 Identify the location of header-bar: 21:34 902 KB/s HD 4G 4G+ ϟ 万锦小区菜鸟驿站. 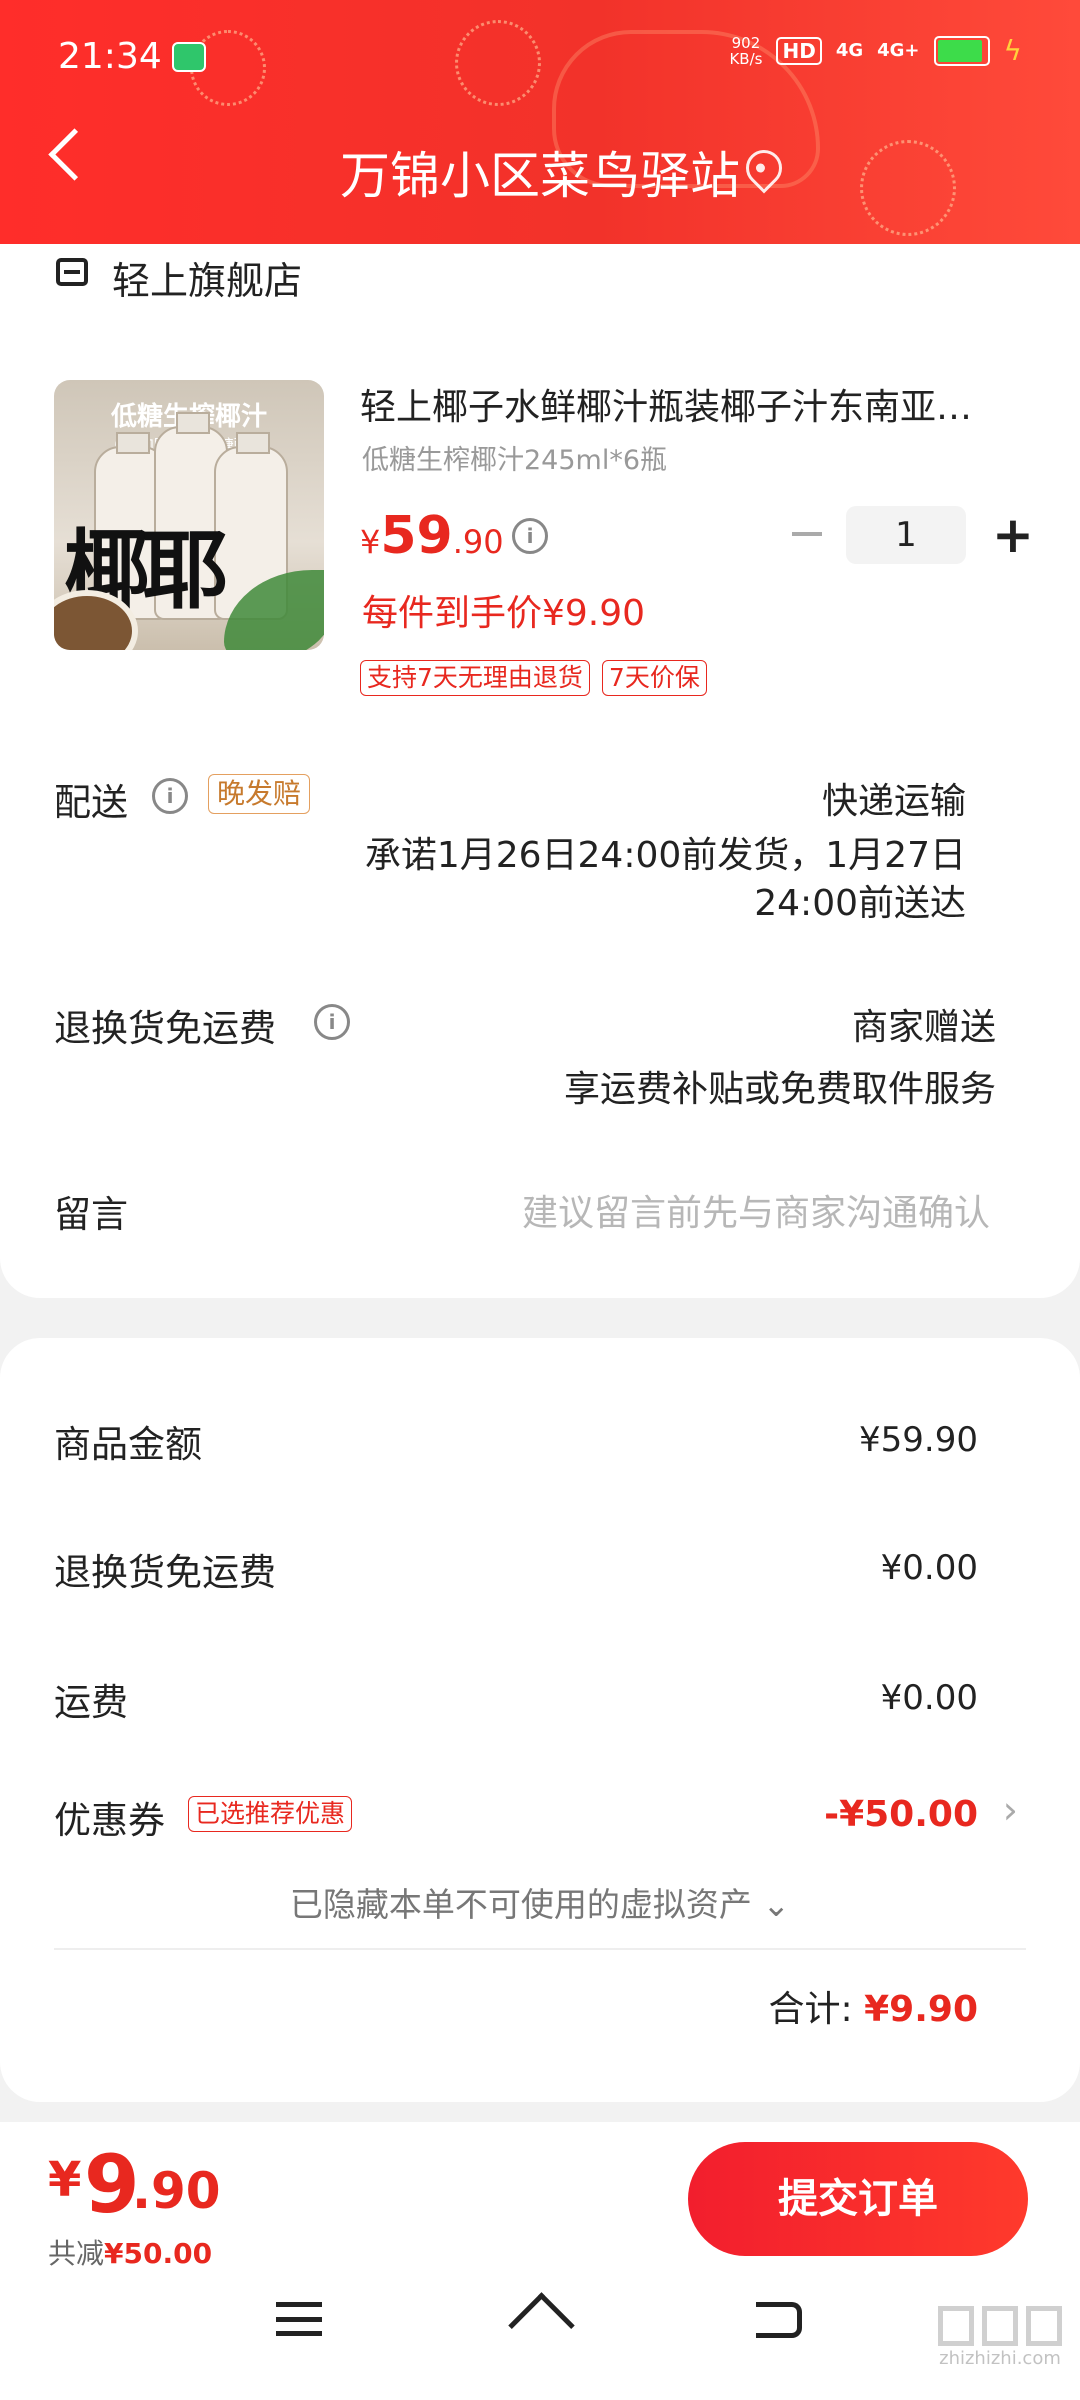
(540, 122).